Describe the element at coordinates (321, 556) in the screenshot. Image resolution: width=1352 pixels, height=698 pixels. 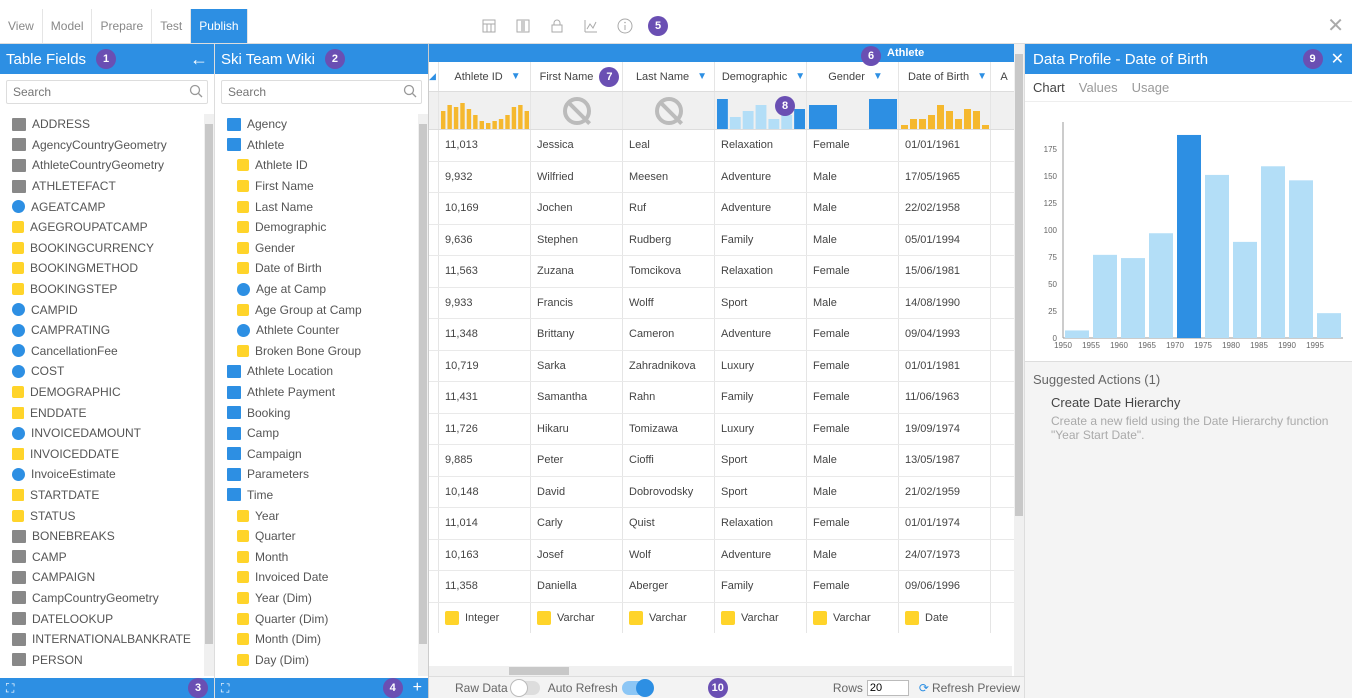
I see `list-item: Month` at that location.